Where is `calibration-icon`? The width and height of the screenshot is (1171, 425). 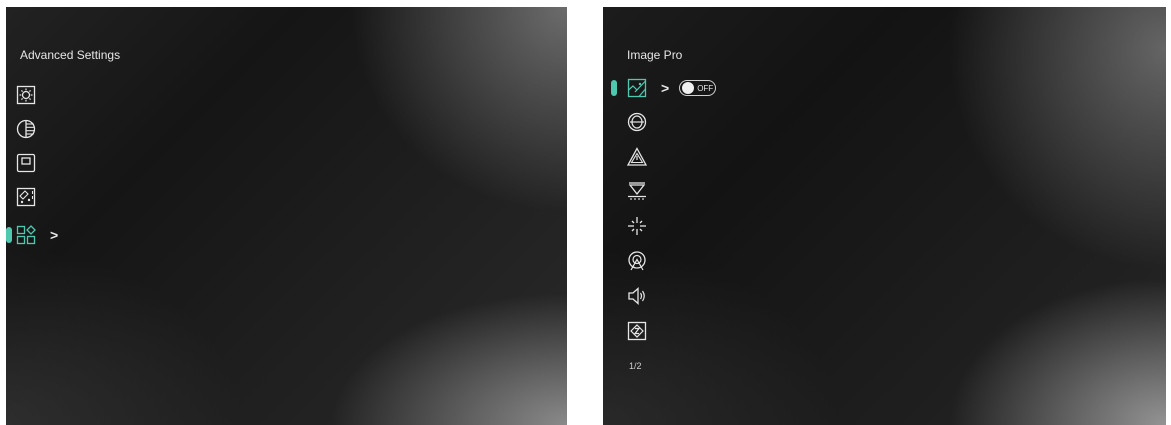 calibration-icon is located at coordinates (637, 122).